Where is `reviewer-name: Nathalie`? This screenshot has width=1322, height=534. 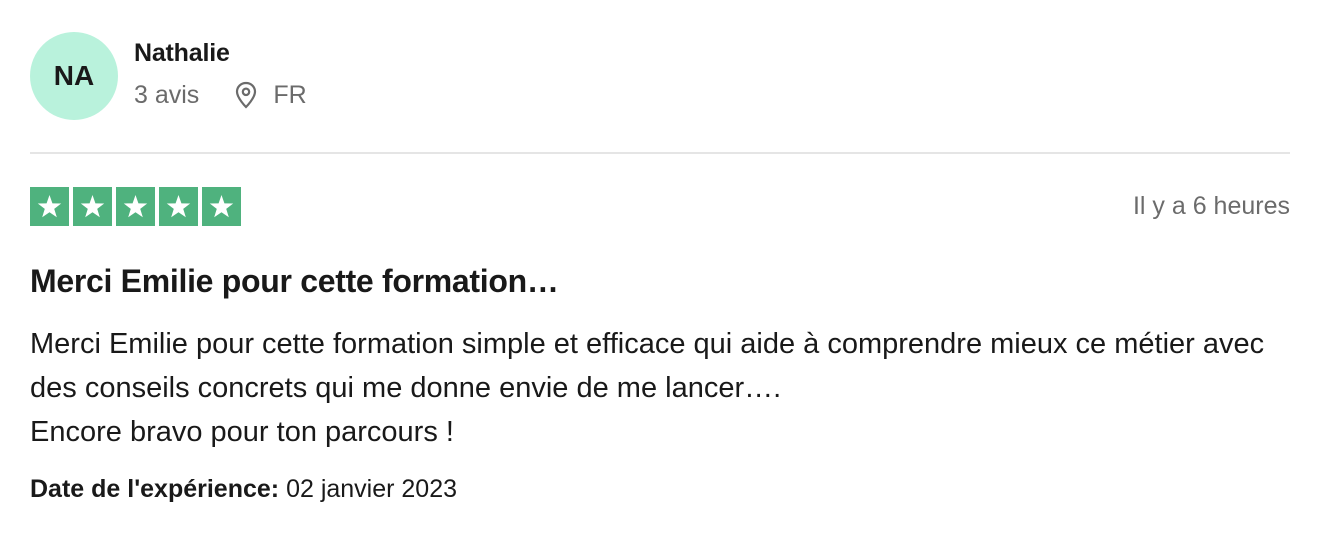 reviewer-name: Nathalie is located at coordinates (220, 53).